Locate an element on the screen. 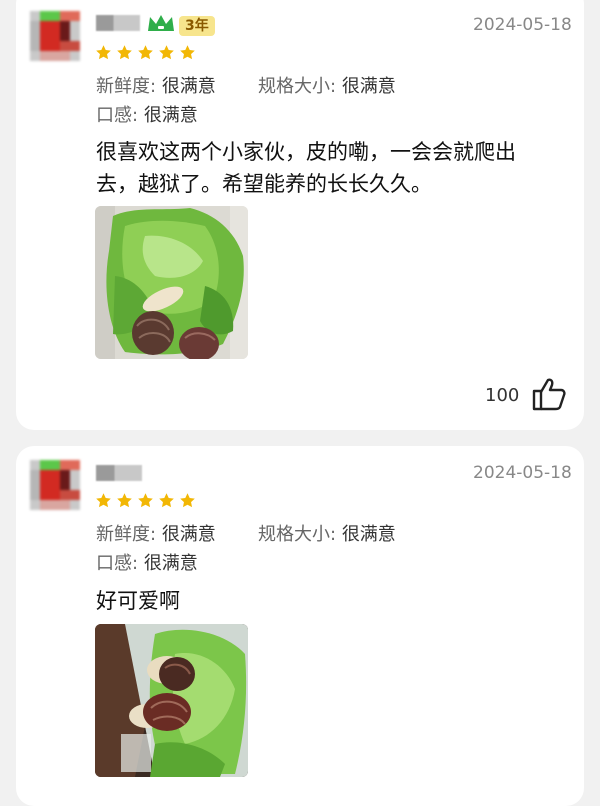 This screenshot has width=600, height=806. review-text-line: 好可爱啊 is located at coordinates (138, 601).